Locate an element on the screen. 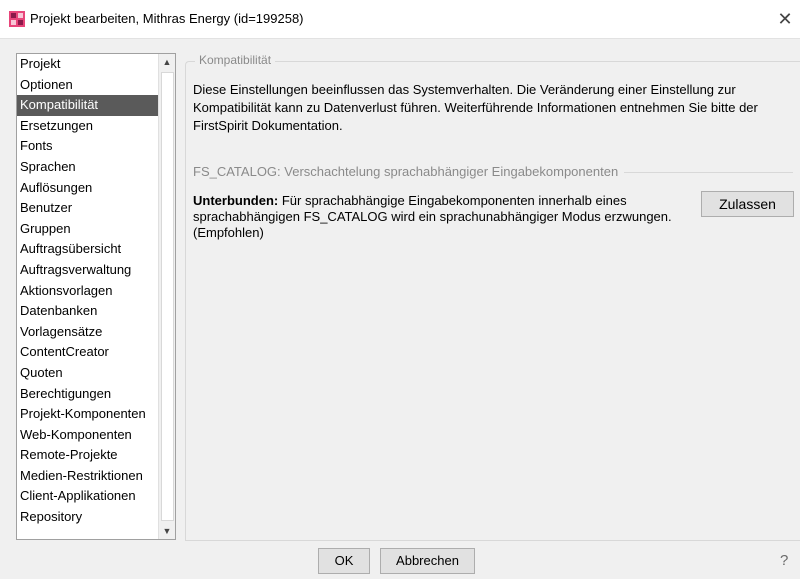 The image size is (800, 579). sidebar-item: Repository is located at coordinates (87, 517).